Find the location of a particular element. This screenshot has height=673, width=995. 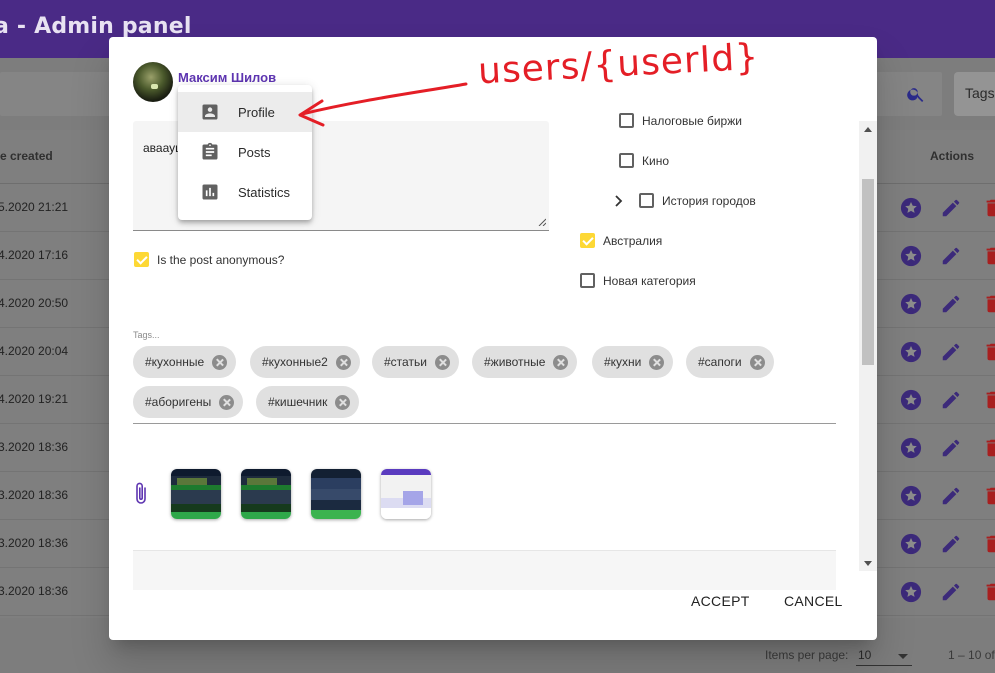

tag-chip-label: #кухонные is located at coordinates (175, 362).